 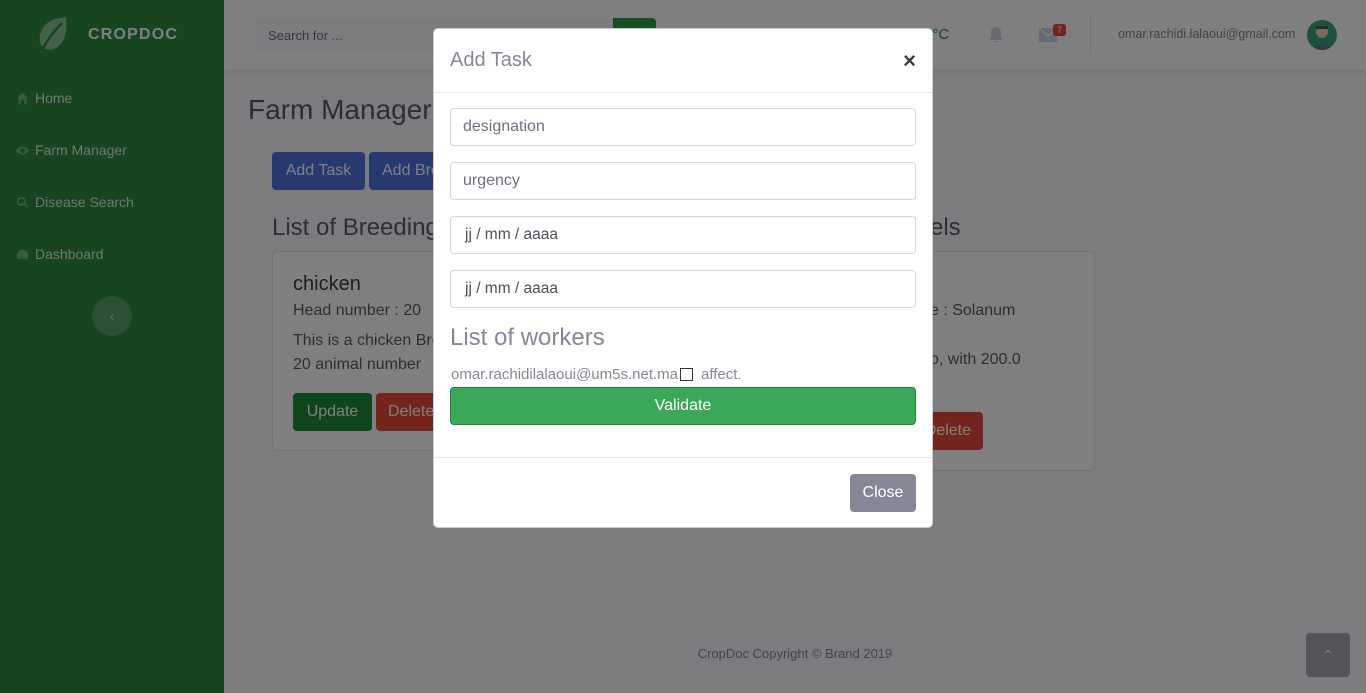 What do you see at coordinates (527, 337) in the screenshot?
I see `workers-list-title: List of workers` at bounding box center [527, 337].